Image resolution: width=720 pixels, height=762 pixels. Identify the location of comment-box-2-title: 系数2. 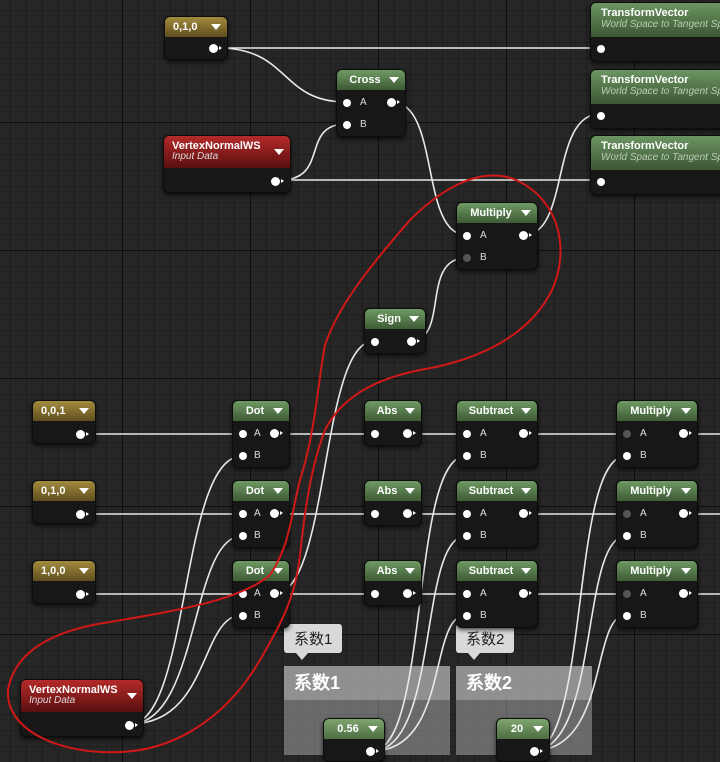
(524, 683).